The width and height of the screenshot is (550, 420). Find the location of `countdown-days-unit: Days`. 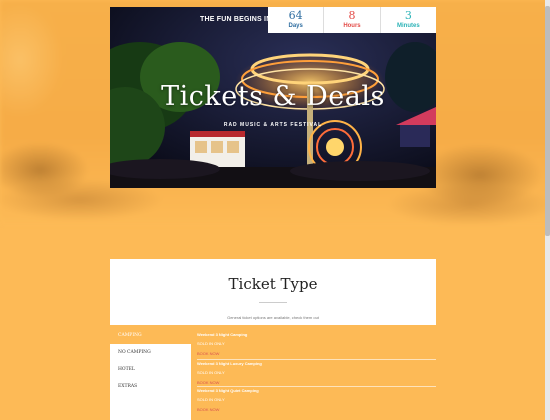

countdown-days-unit: Days is located at coordinates (295, 26).